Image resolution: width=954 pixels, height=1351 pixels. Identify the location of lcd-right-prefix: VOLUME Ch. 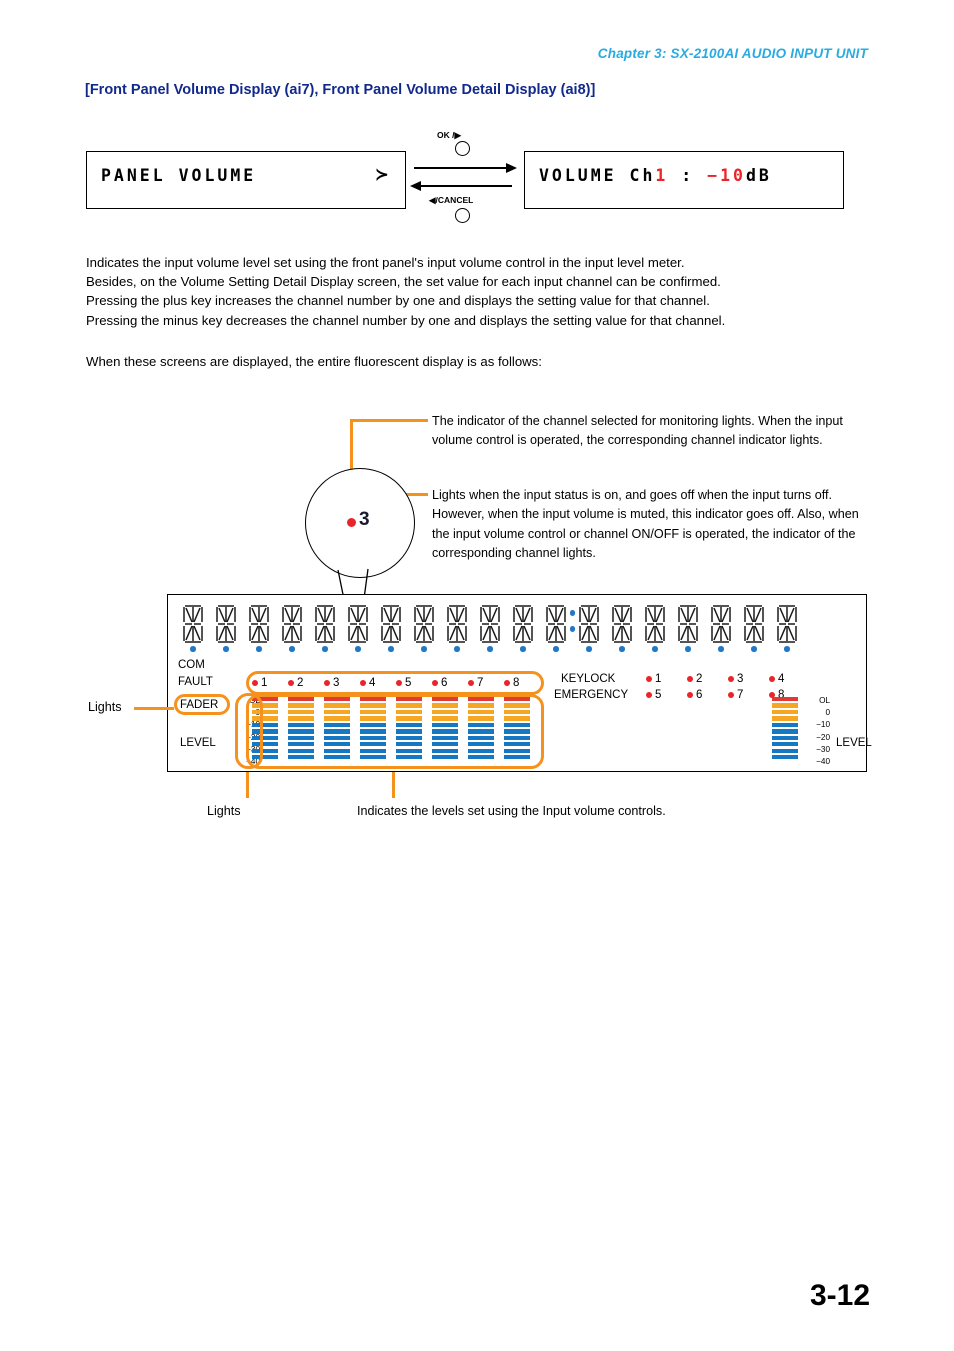
(597, 175).